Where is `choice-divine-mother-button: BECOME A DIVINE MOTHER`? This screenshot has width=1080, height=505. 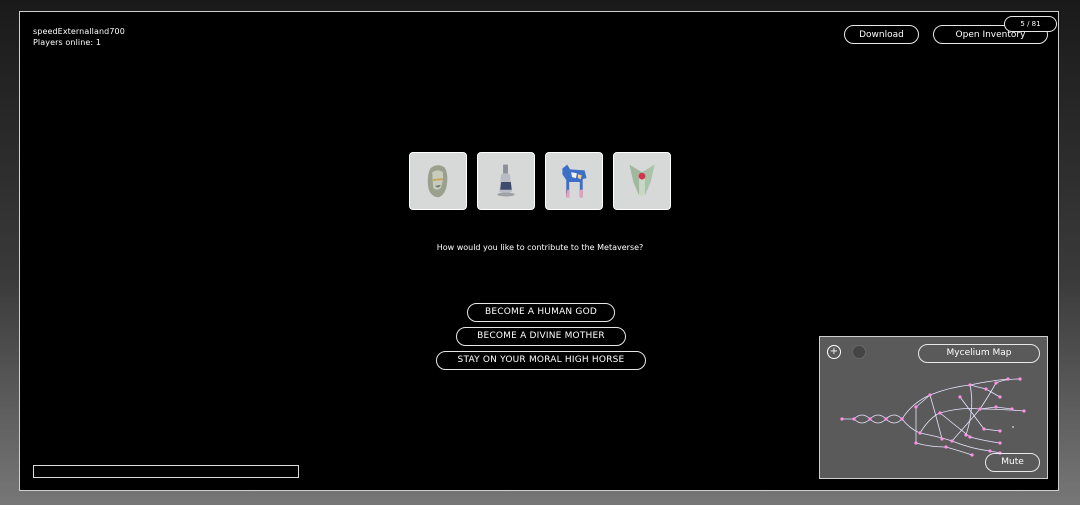
choice-divine-mother-button: BECOME A DIVINE MOTHER is located at coordinates (541, 336).